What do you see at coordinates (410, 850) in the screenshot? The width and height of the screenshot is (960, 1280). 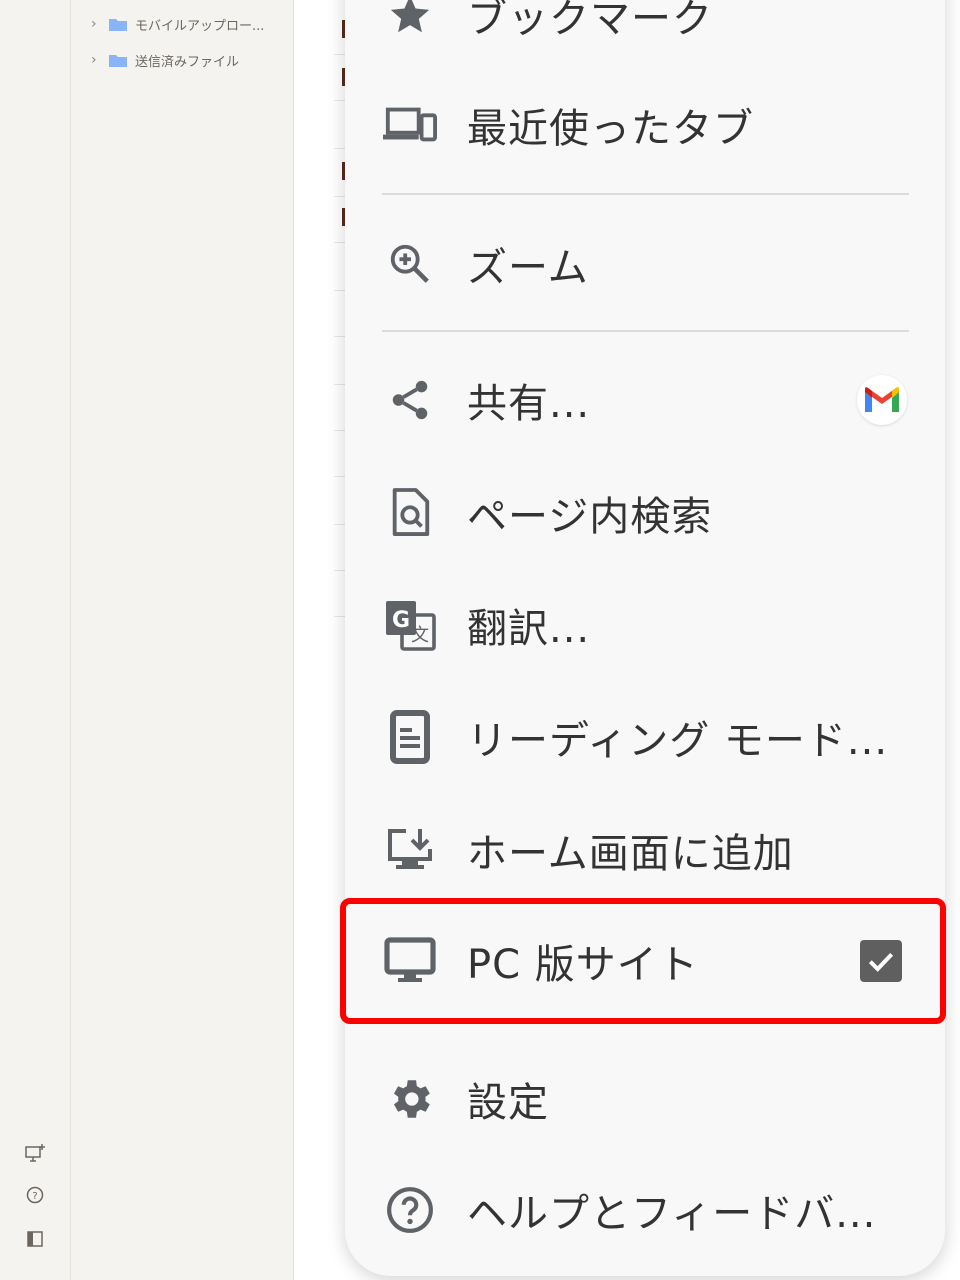 I see `add-to-home-icon` at bounding box center [410, 850].